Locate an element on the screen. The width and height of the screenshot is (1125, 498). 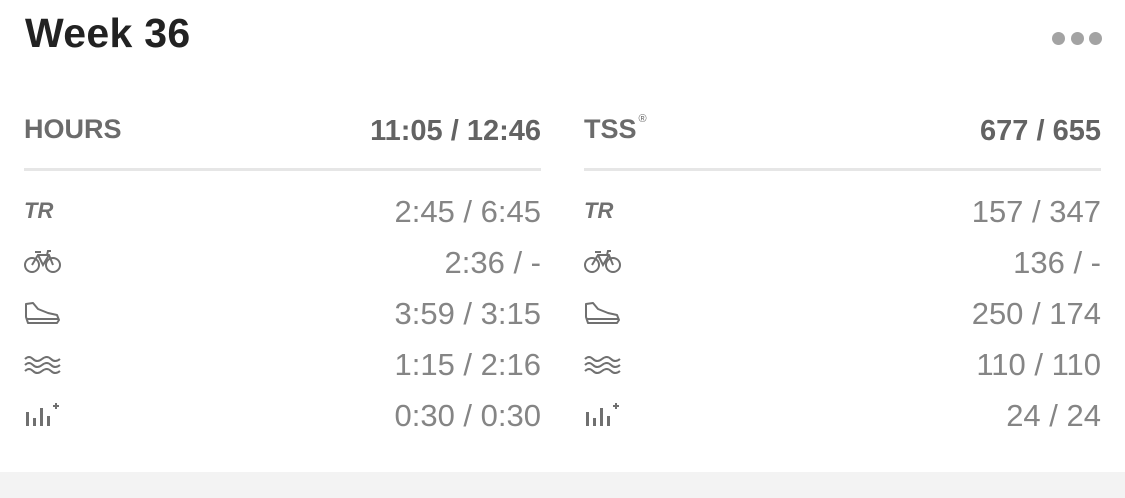
tss-row-run: 250 / 174 is located at coordinates (842, 312).